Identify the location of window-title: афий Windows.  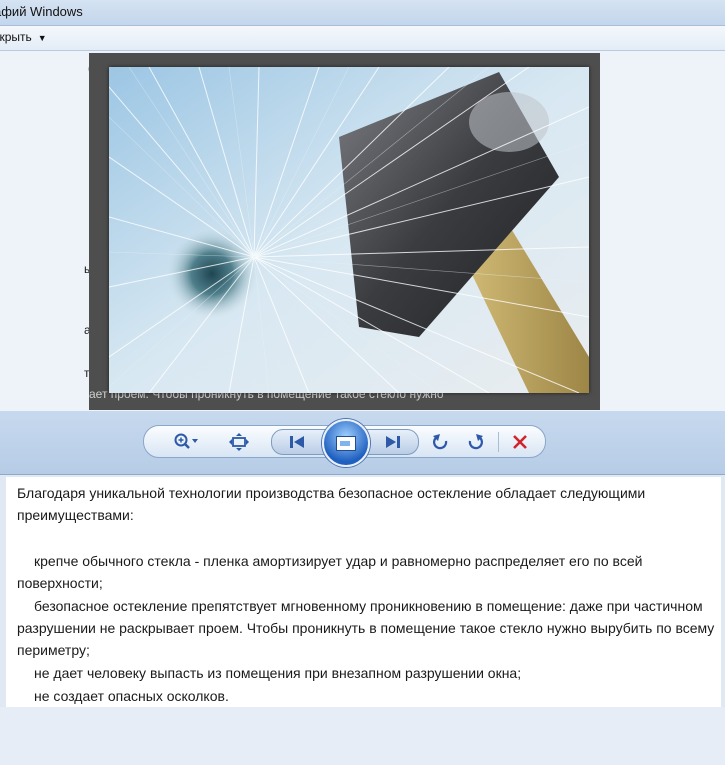
(41, 11).